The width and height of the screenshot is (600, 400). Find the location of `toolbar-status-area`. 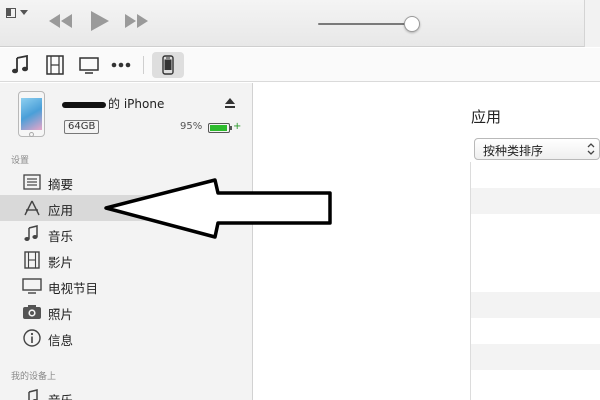

toolbar-status-area is located at coordinates (592, 23).